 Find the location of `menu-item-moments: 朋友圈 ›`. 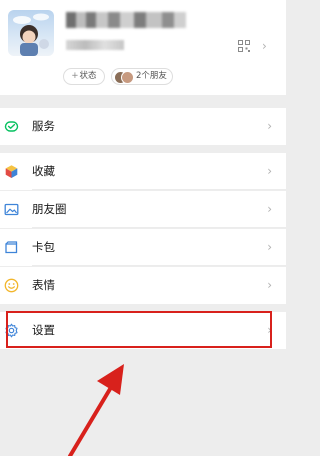

menu-item-moments: 朋友圈 › is located at coordinates (143, 209).